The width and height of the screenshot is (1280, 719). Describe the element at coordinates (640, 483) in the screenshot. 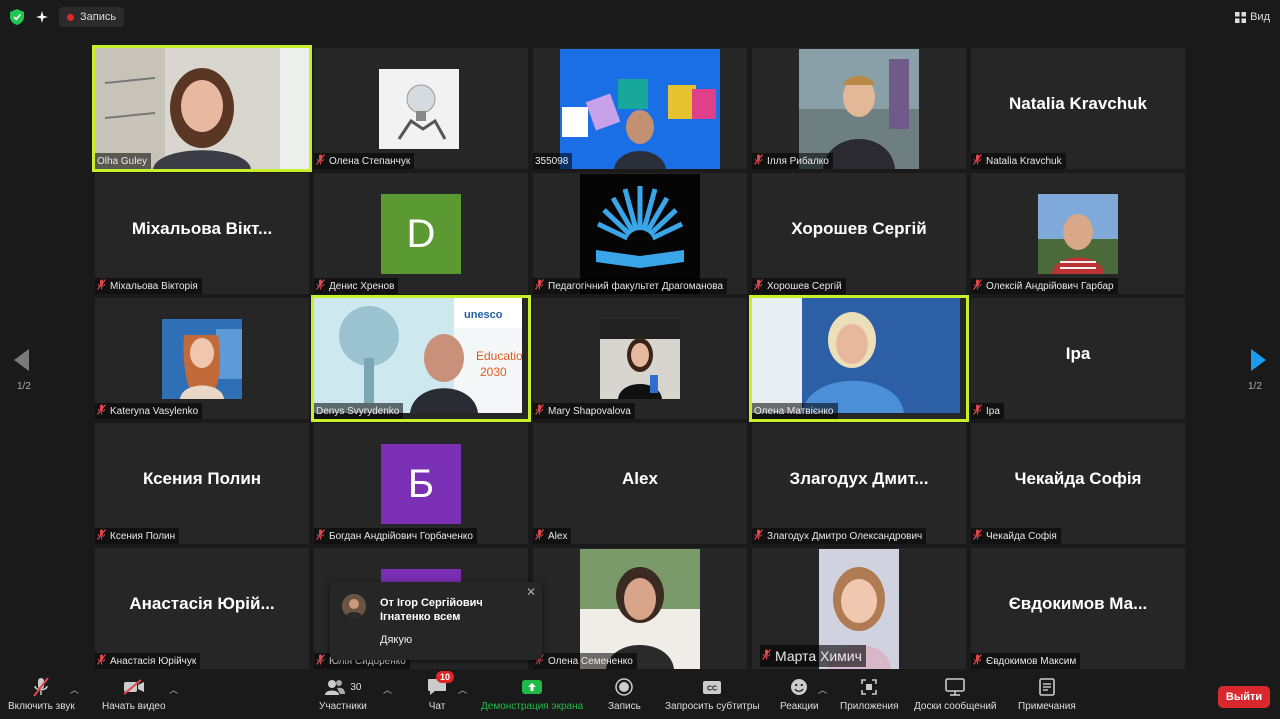

I see `participant-tile: Alex Alex` at that location.